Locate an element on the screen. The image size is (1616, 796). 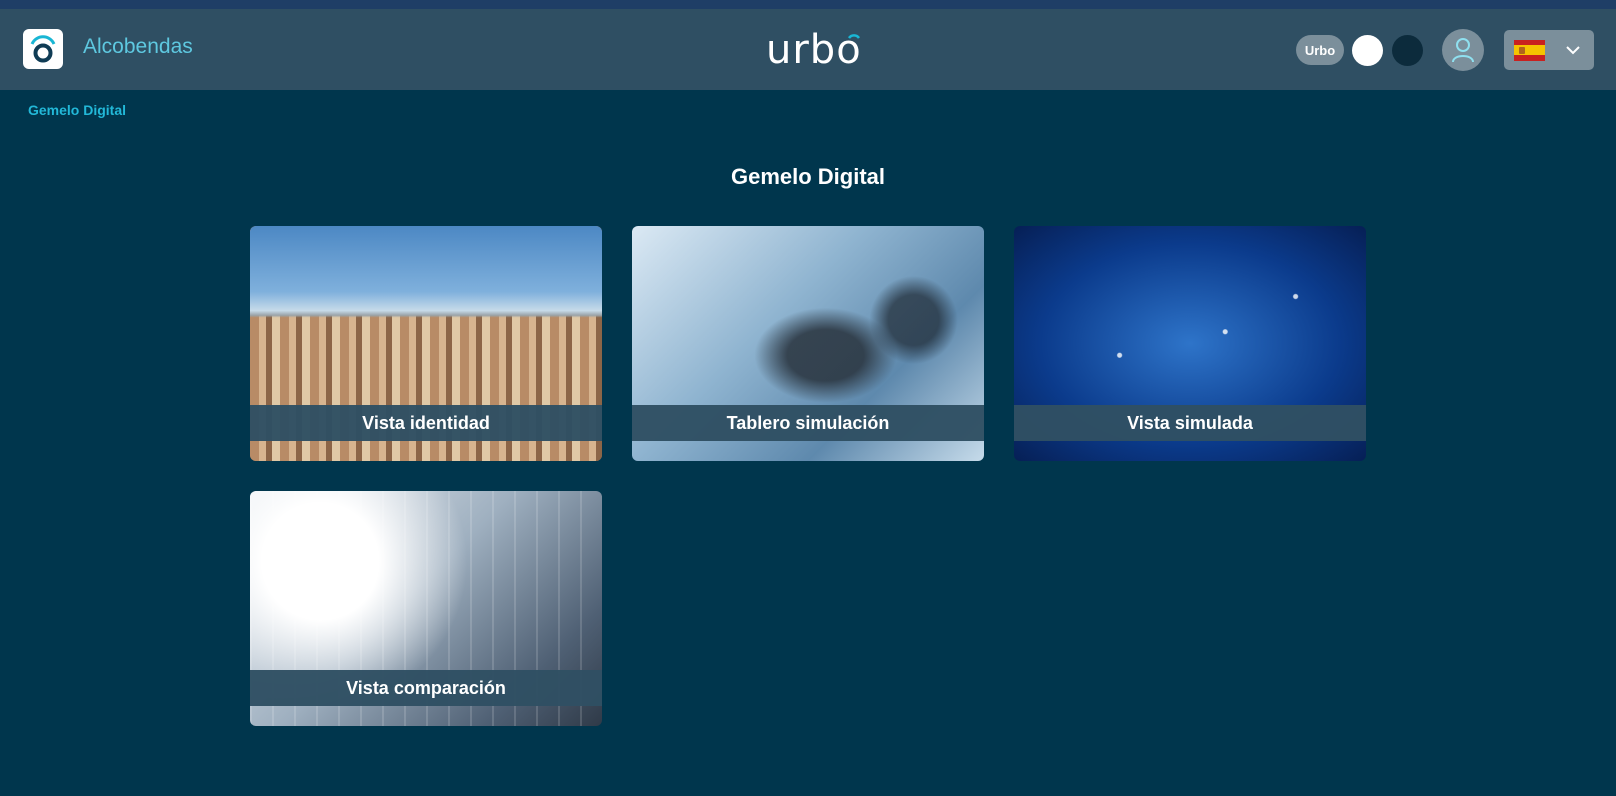
theme-urbo-button: Urbo is located at coordinates (1320, 50).